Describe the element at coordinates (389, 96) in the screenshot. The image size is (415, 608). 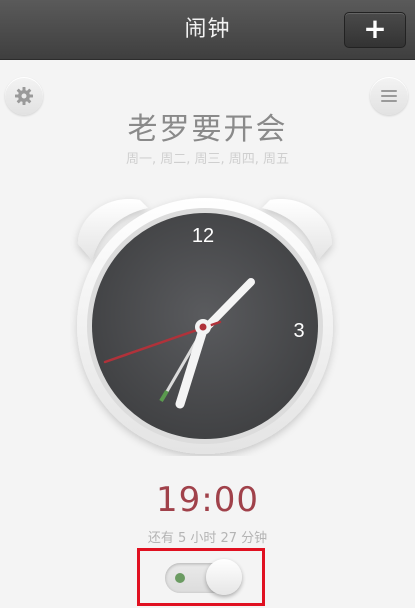
I see `menu-icon` at that location.